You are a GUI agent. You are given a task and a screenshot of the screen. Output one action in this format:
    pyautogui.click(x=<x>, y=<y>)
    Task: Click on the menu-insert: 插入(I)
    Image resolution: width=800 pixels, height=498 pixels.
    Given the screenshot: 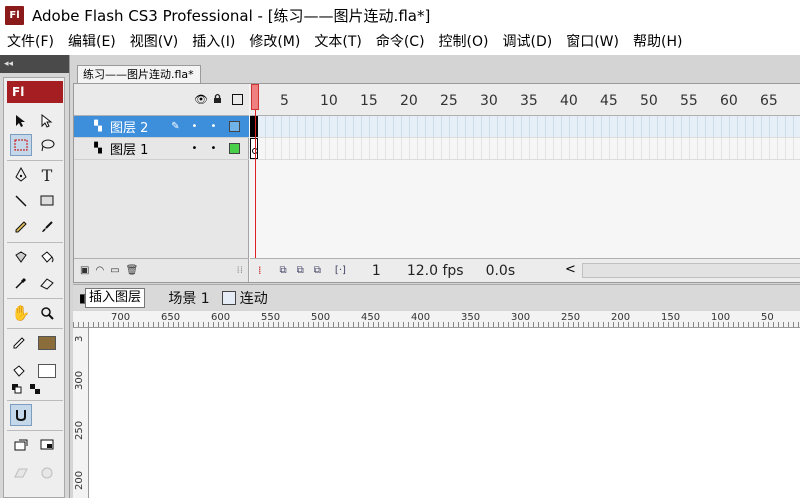 What is the action you would take?
    pyautogui.click(x=213, y=42)
    